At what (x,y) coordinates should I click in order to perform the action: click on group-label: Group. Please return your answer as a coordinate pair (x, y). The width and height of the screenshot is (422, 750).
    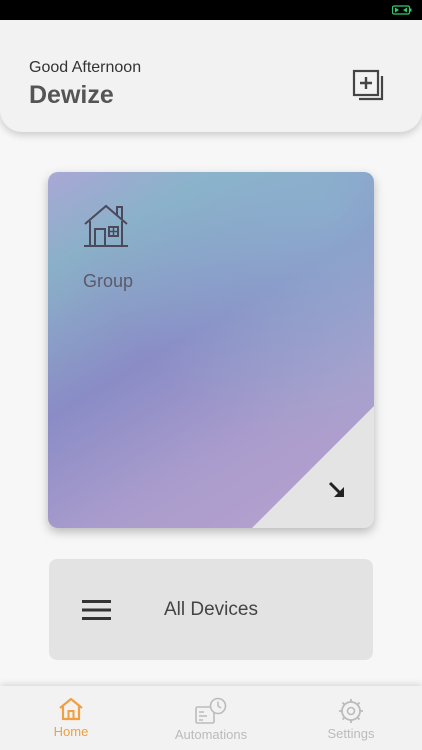
    Looking at the image, I should click on (108, 281).